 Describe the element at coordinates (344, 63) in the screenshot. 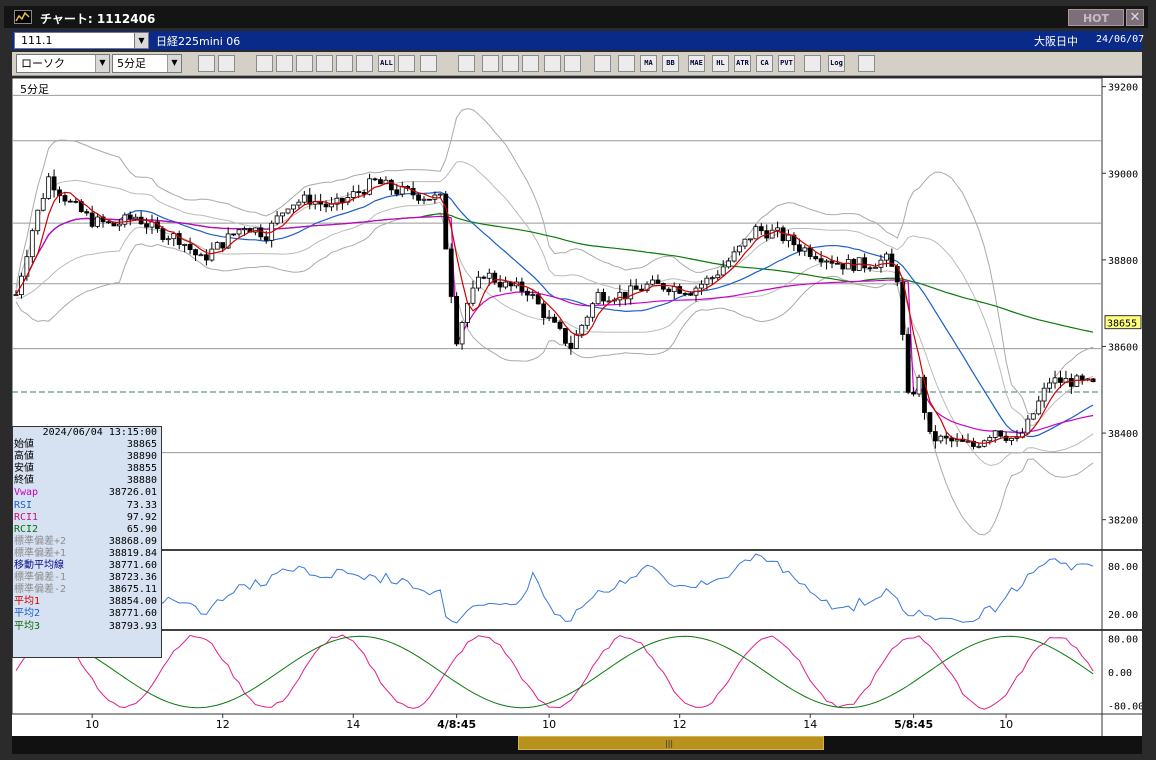

I see `candle-a-icon` at that location.